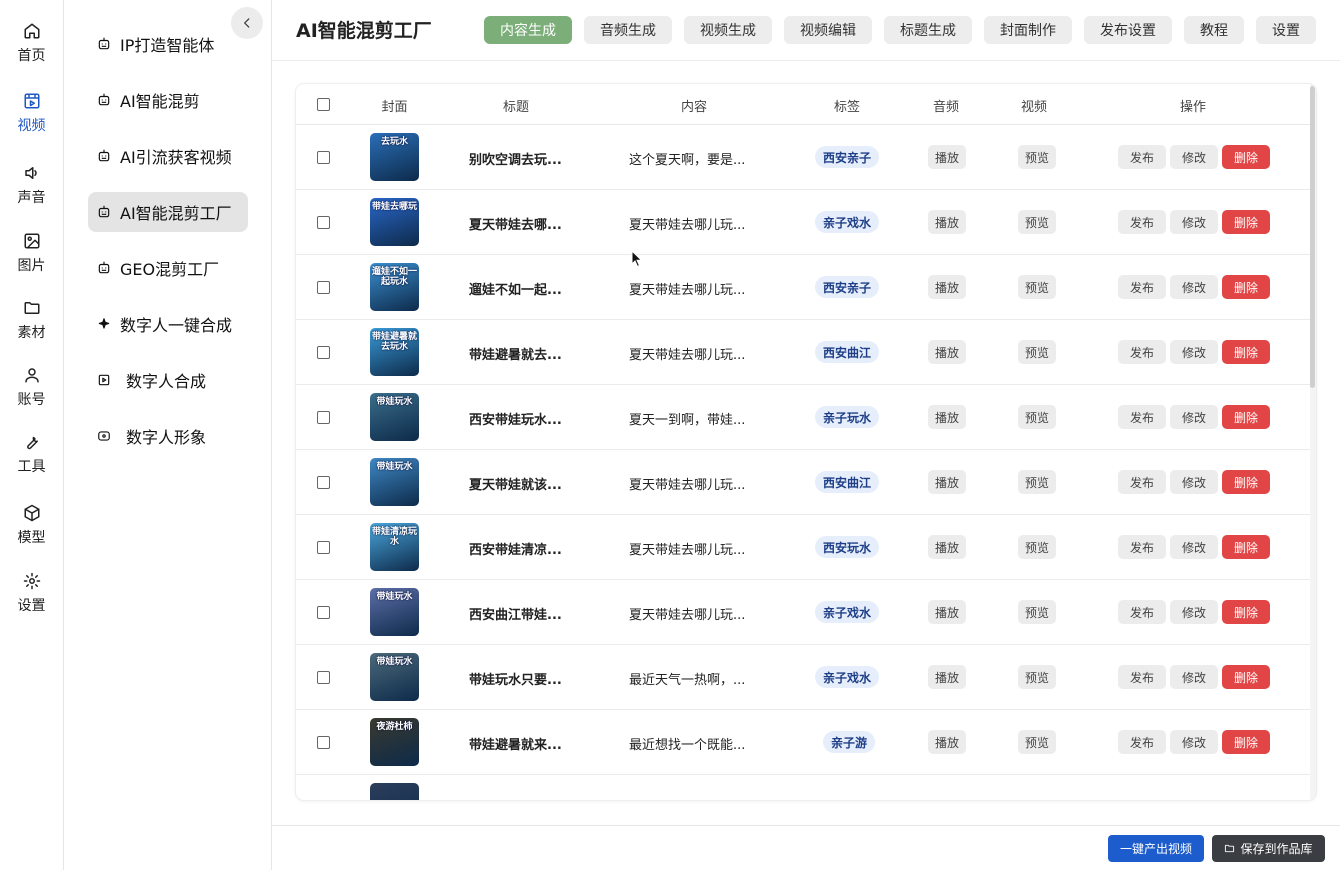 This screenshot has height=870, width=1340. What do you see at coordinates (394, 222) in the screenshot?
I see `cover-thumbnail: 带娃去哪玩` at bounding box center [394, 222].